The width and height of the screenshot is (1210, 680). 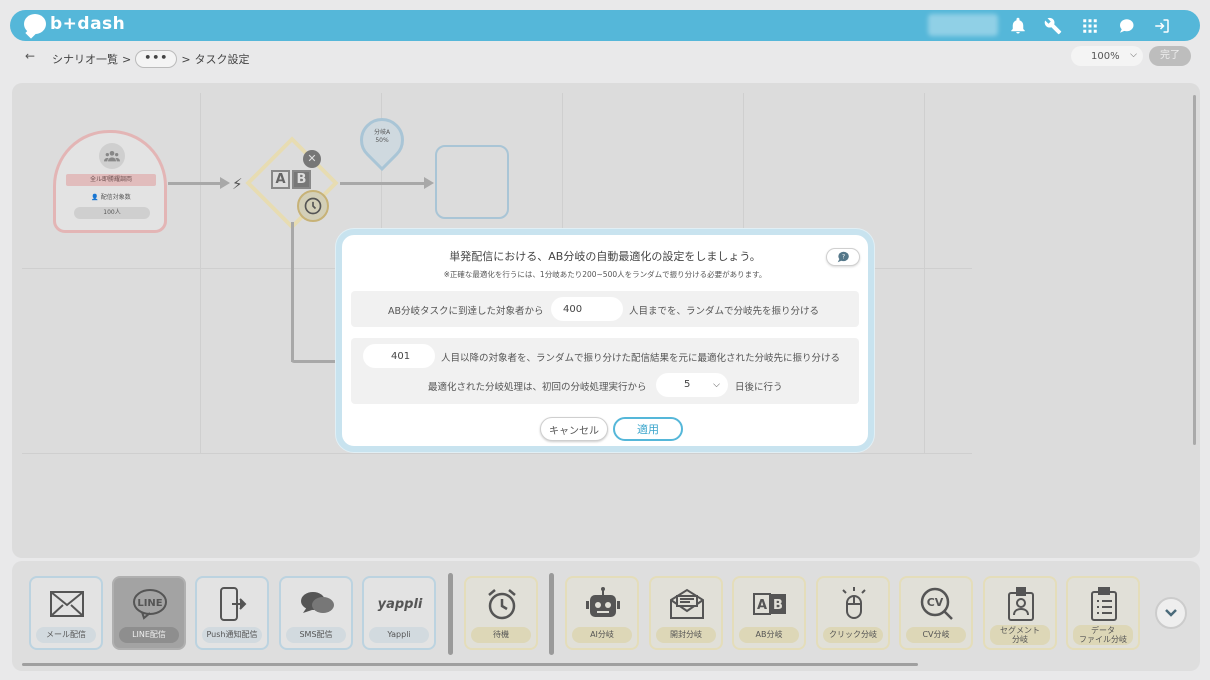 I want to click on tool-label: メール配信, so click(x=66, y=635).